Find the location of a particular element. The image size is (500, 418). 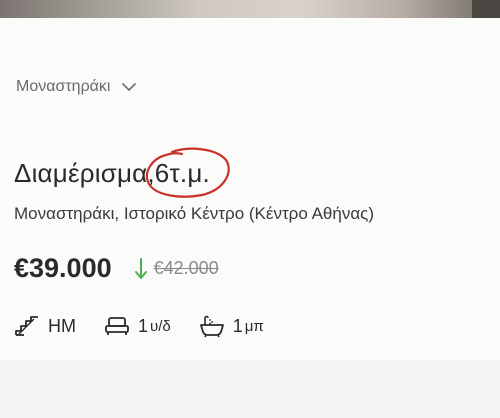

listing-photo is located at coordinates (250, 9).